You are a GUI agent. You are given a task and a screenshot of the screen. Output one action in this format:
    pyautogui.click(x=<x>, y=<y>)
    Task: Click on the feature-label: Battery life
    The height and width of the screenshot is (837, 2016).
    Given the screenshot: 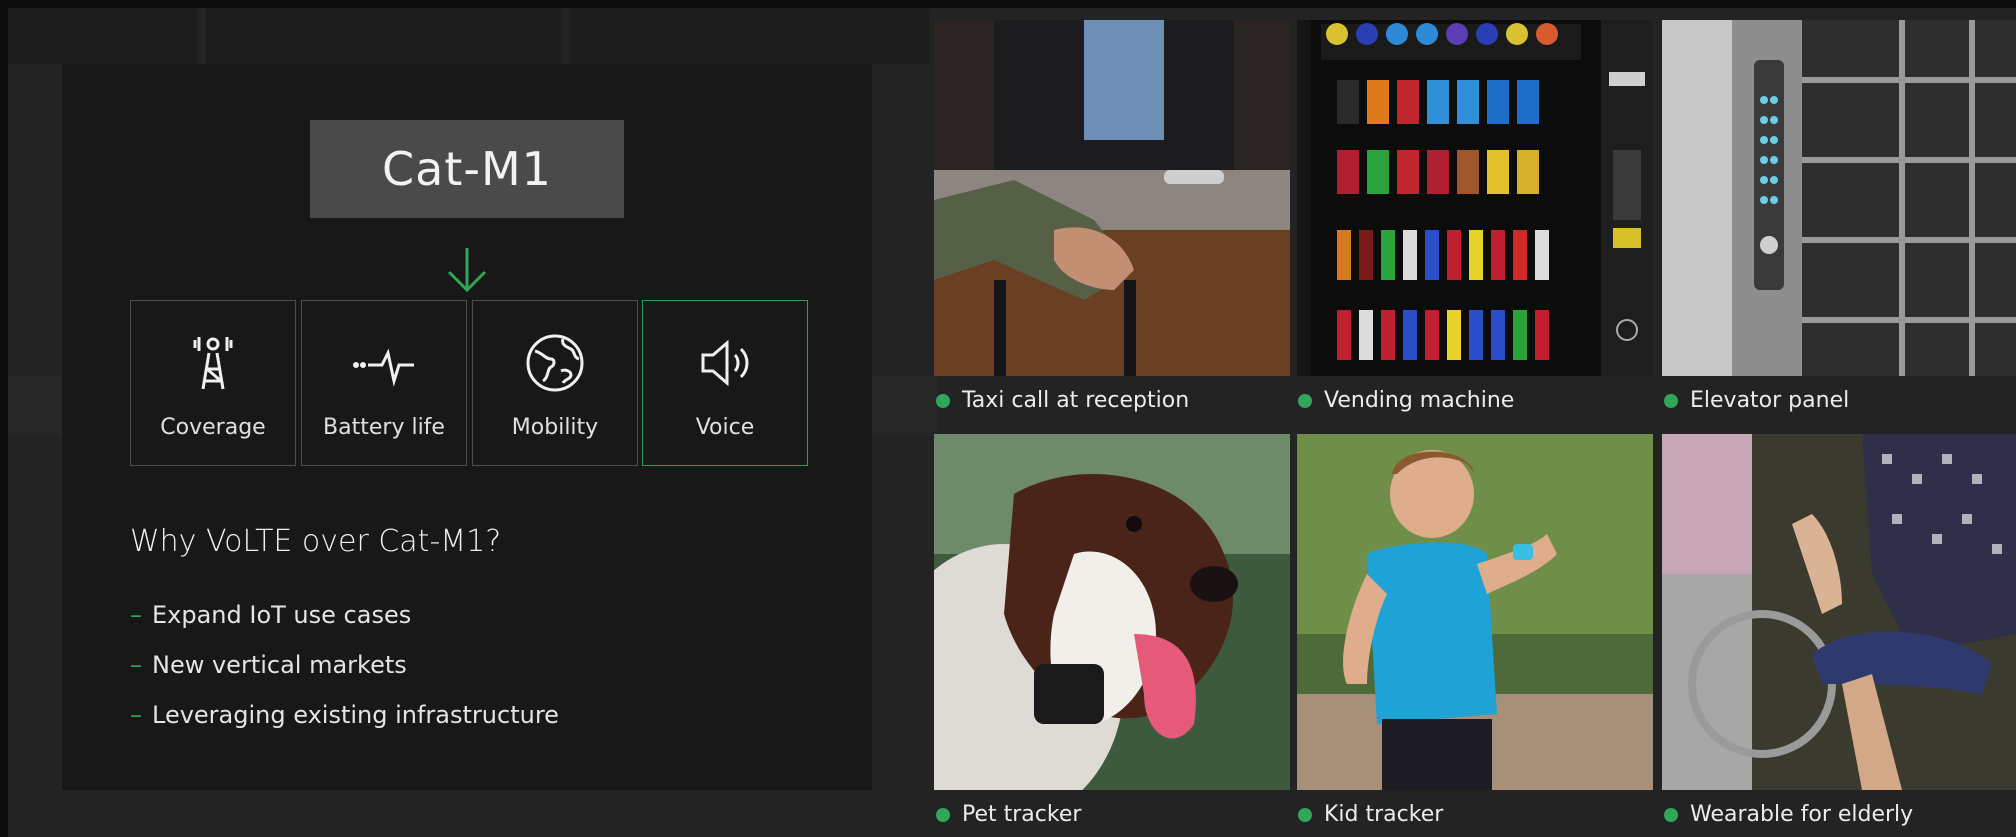 What is the action you would take?
    pyautogui.click(x=384, y=427)
    